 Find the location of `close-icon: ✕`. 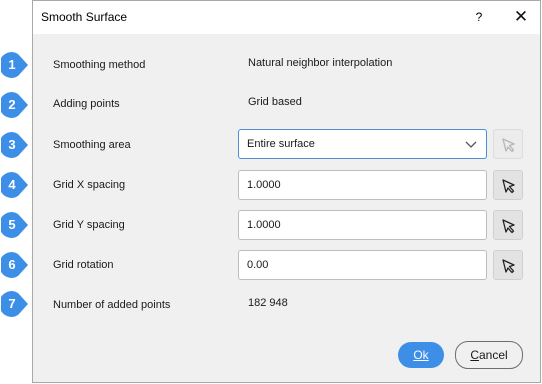

close-icon: ✕ is located at coordinates (521, 16).